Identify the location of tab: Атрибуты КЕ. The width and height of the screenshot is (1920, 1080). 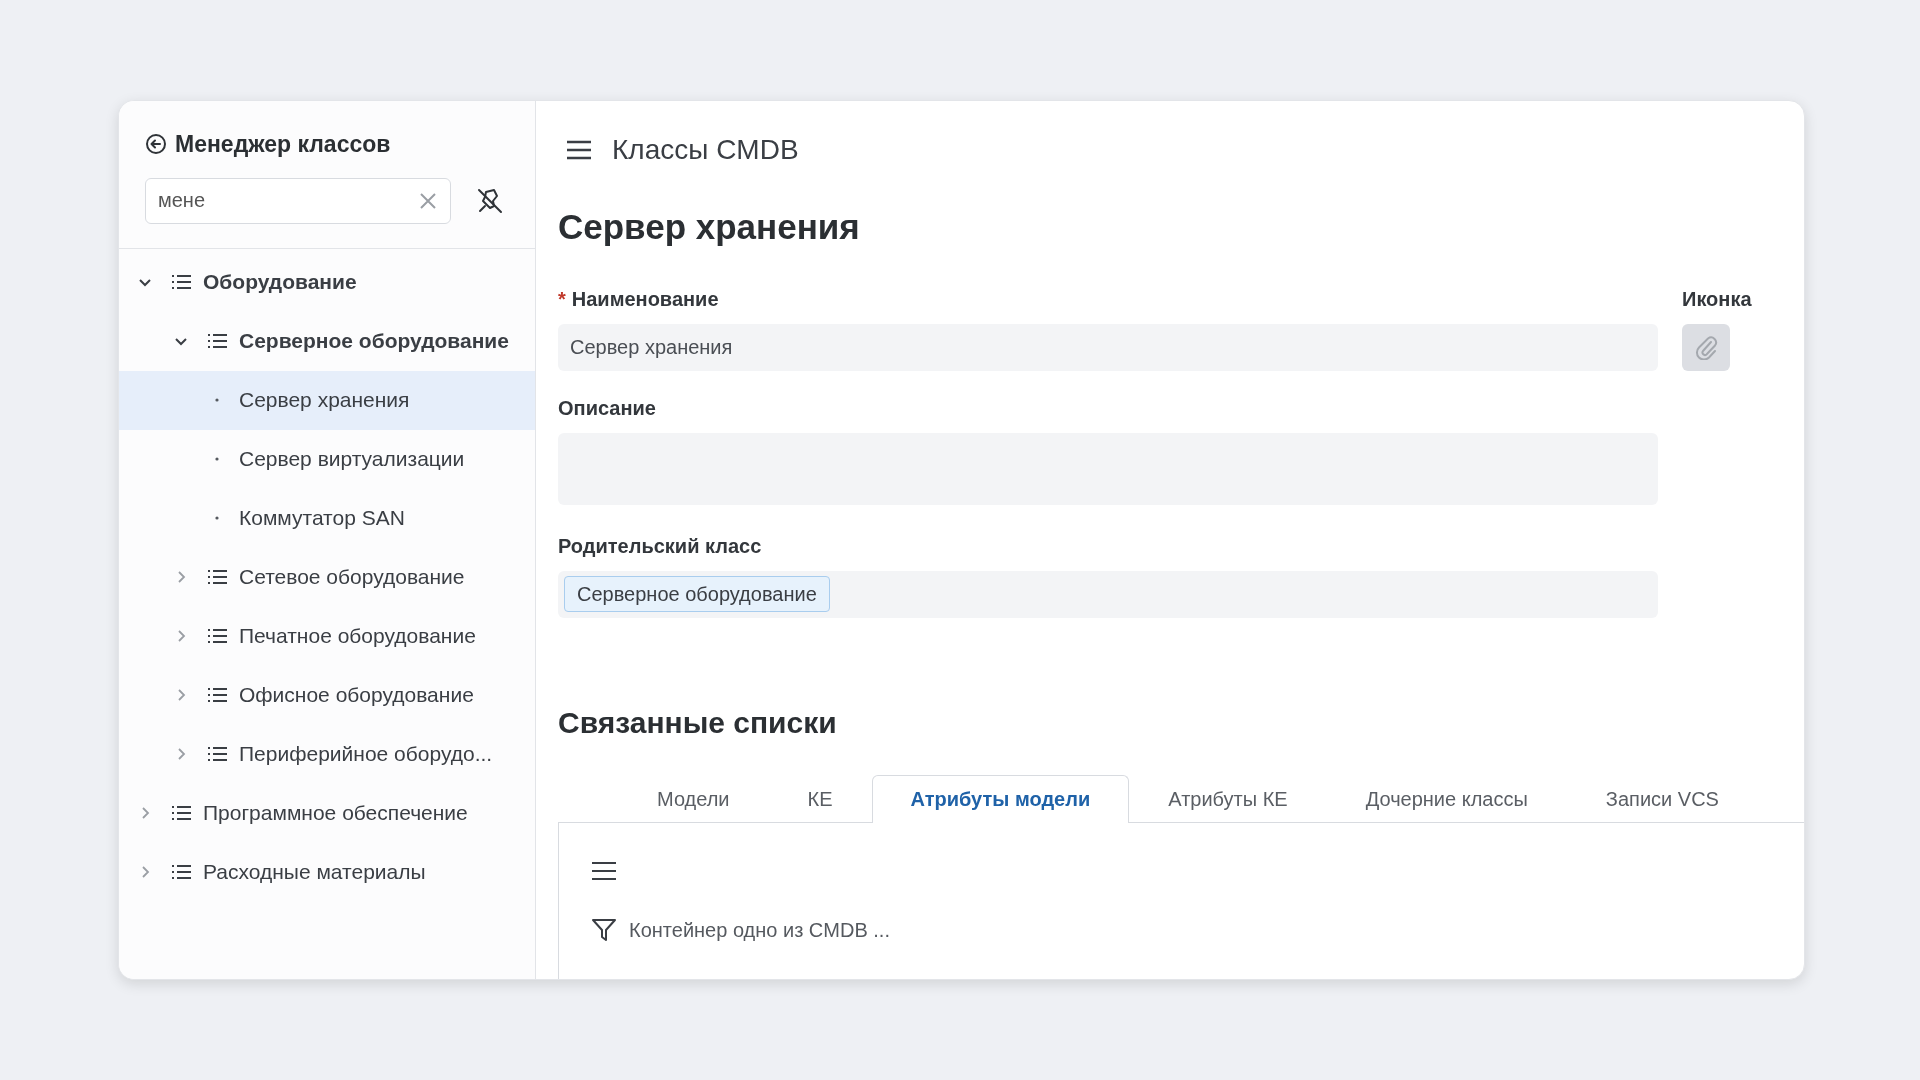
(1228, 798).